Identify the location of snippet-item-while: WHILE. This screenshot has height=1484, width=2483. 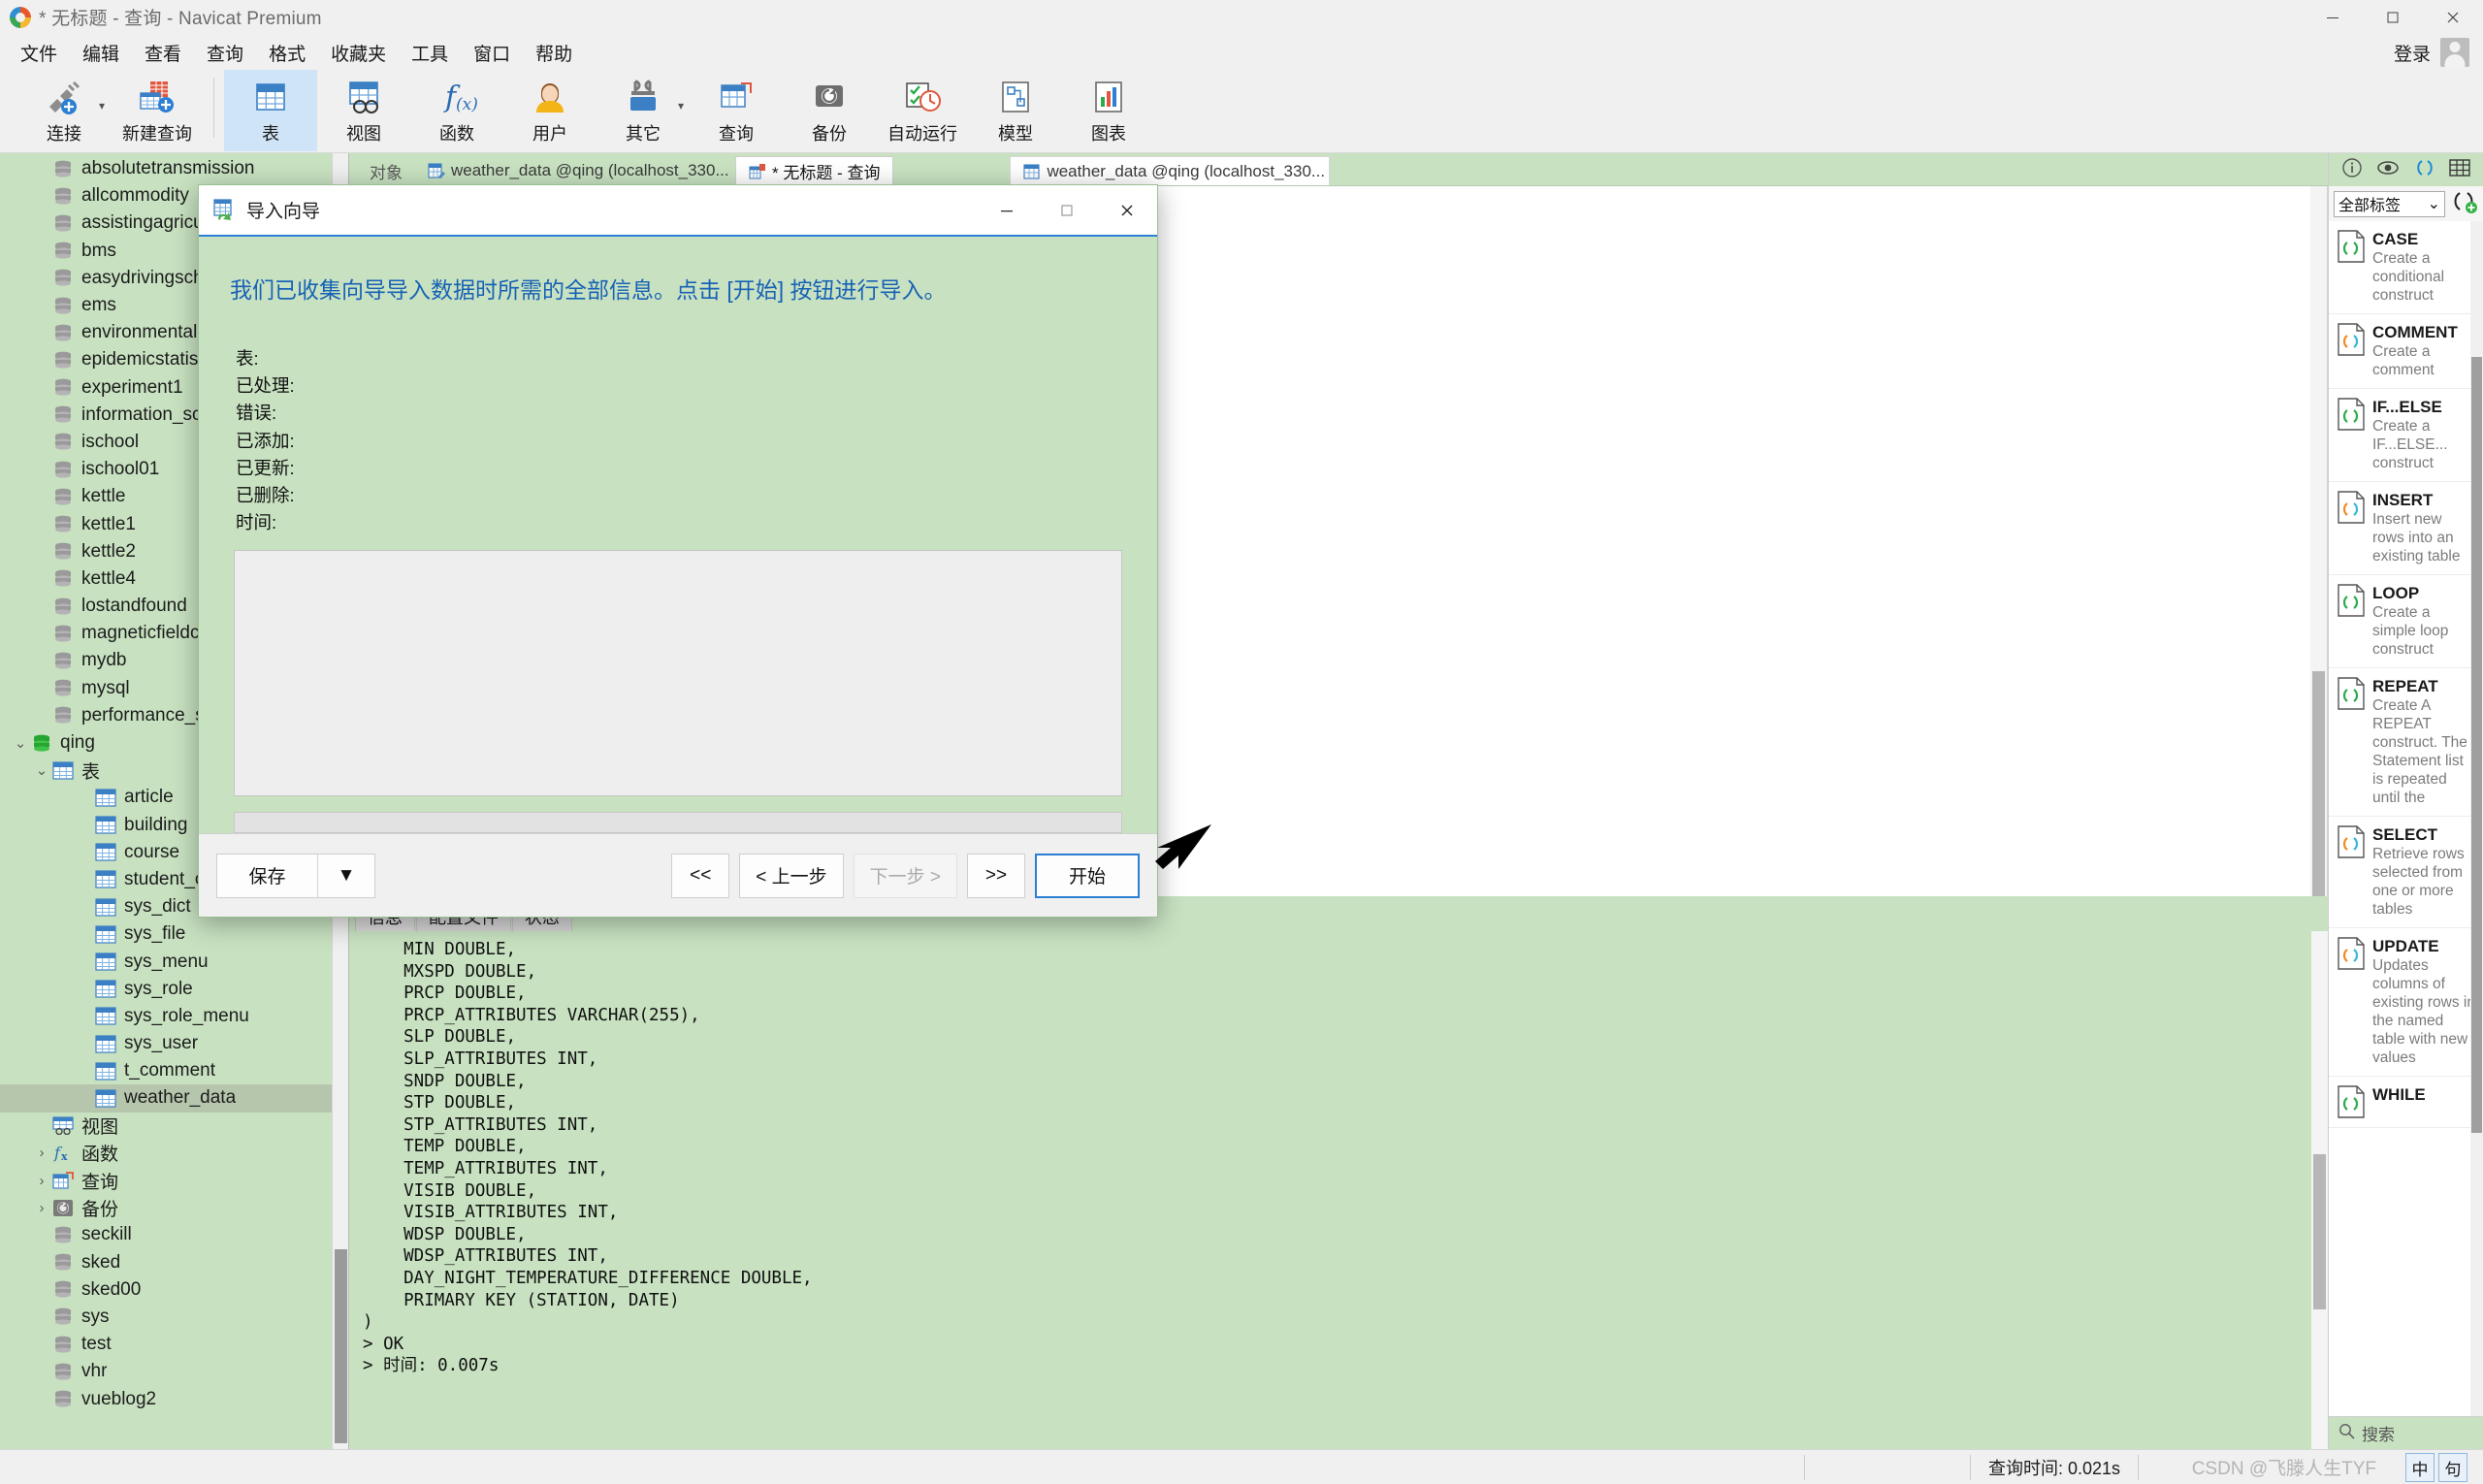
(2406, 1102).